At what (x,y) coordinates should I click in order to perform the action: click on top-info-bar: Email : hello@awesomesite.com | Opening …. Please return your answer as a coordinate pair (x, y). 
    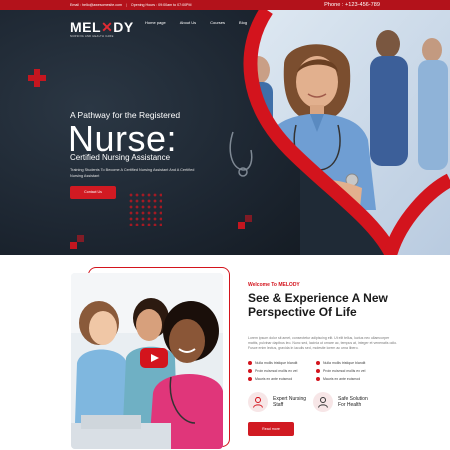
    Looking at the image, I should click on (225, 5).